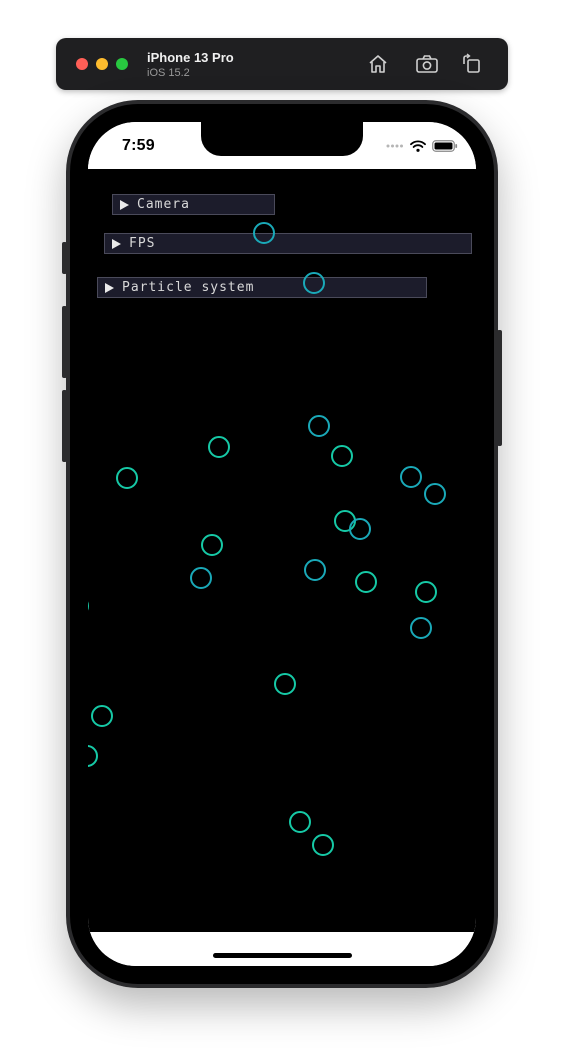  Describe the element at coordinates (282, 949) in the screenshot. I see `home-indicator-area` at that location.